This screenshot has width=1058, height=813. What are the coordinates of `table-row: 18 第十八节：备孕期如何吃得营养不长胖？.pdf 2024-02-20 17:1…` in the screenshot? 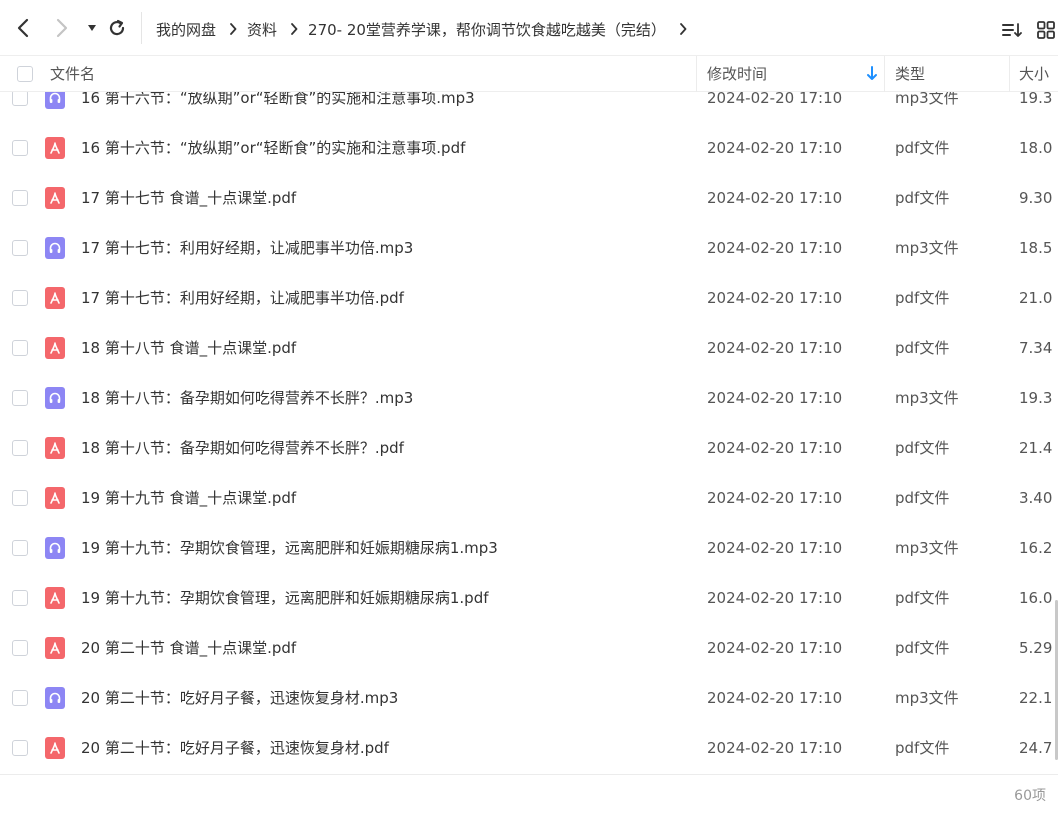 It's located at (529, 448).